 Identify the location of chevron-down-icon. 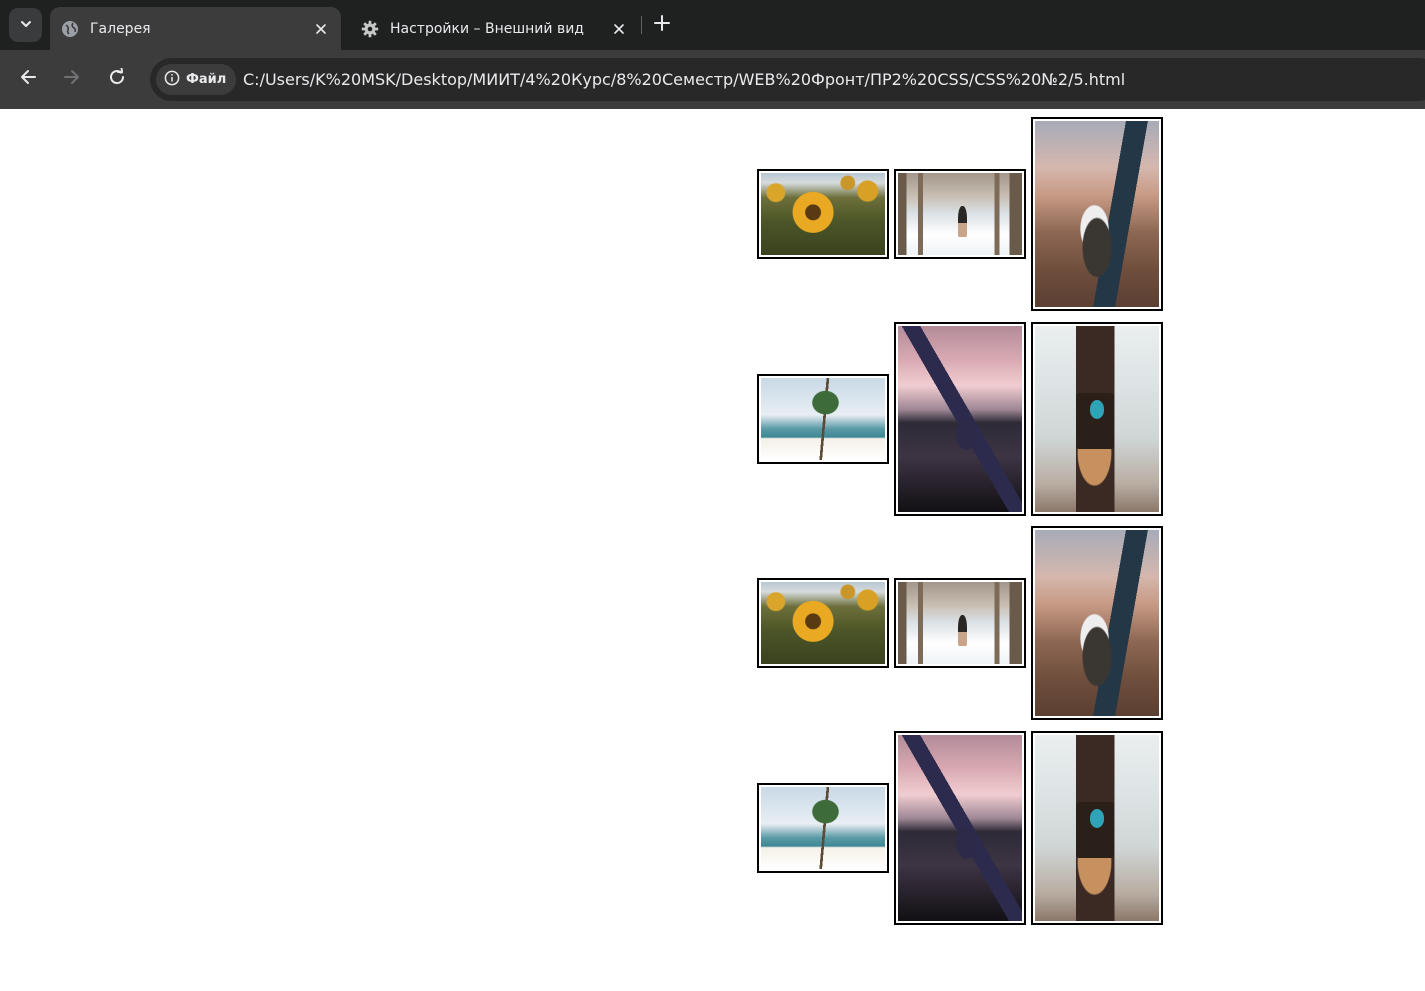
(26, 25).